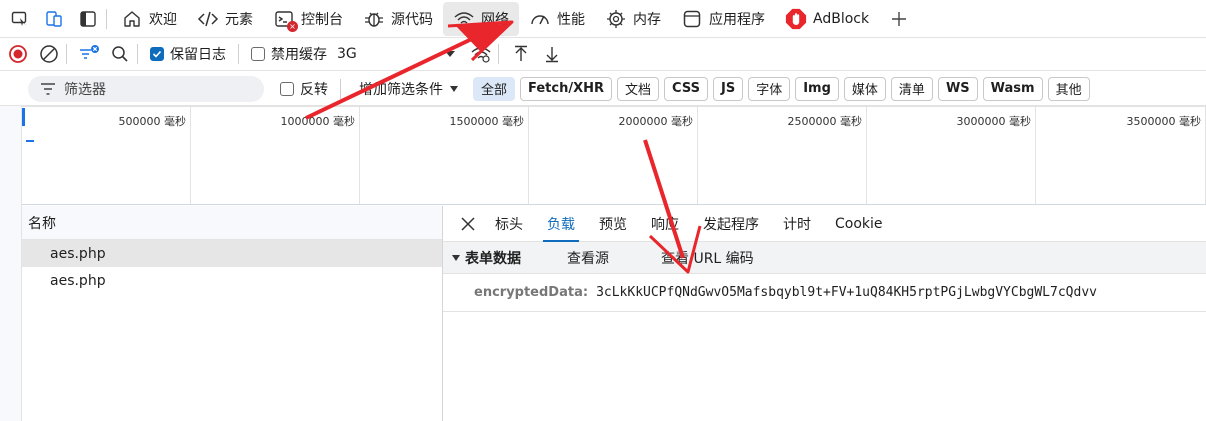 The height and width of the screenshot is (421, 1206). I want to click on timeline-tick: 2000000 毫秒, so click(613, 155).